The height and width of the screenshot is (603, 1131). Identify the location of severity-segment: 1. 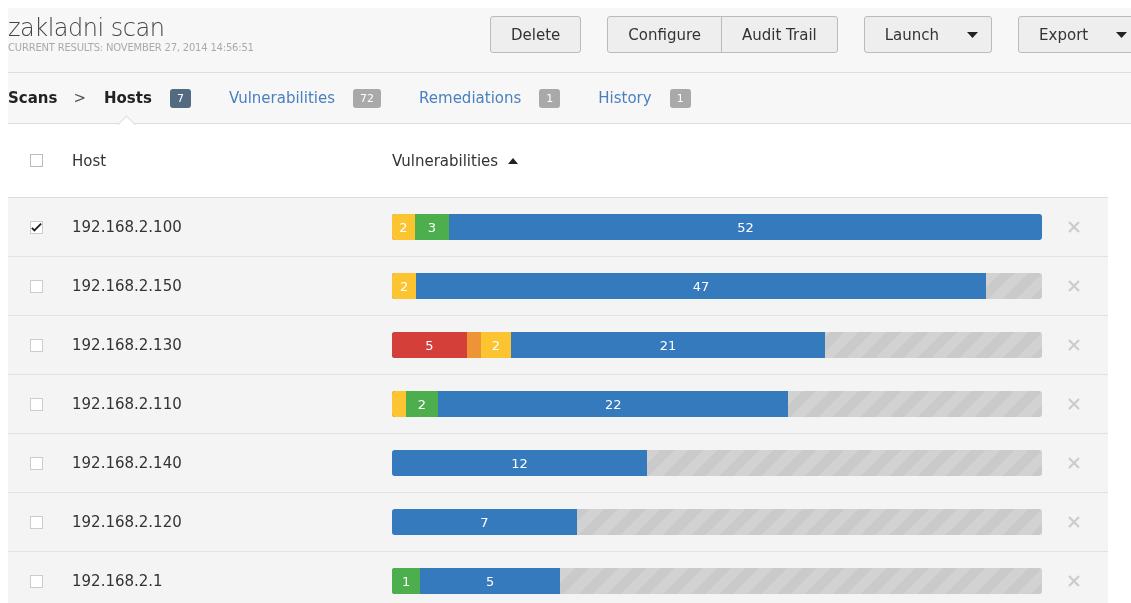
(406, 581).